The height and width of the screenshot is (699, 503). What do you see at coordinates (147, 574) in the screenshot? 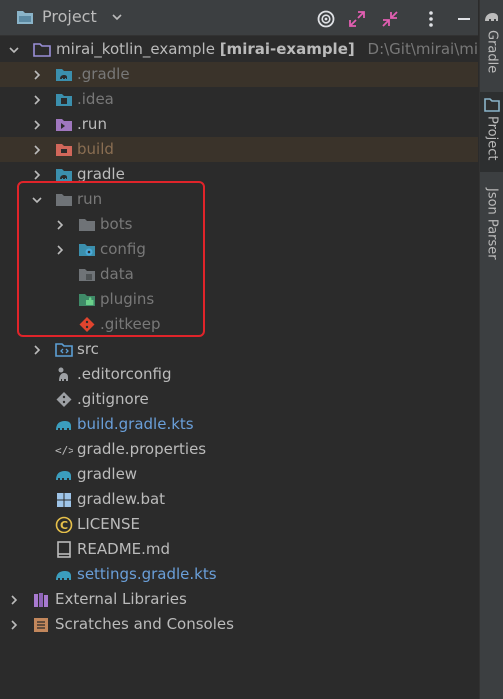
I see `tree-node-label: settings.gradle.kts` at bounding box center [147, 574].